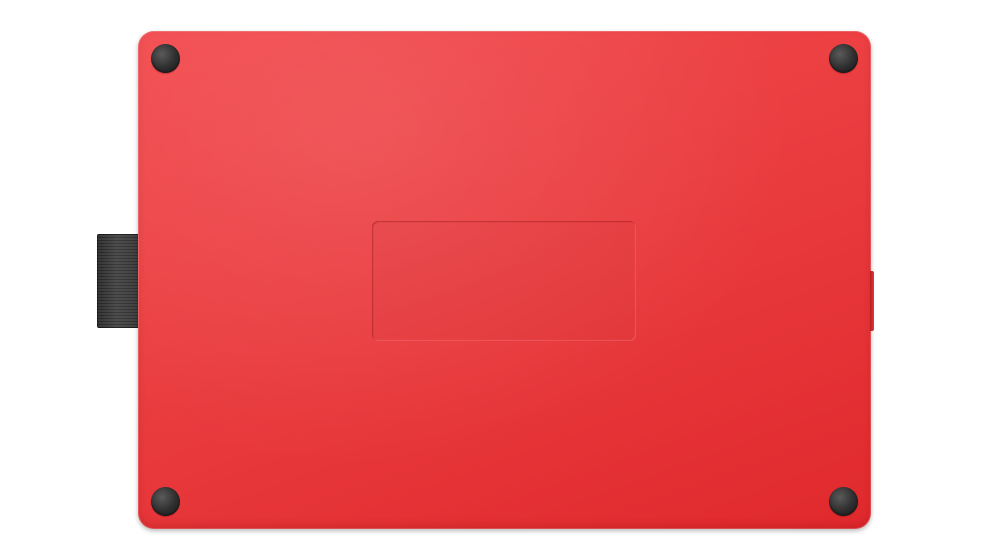 This screenshot has height=557, width=992. What do you see at coordinates (872, 301) in the screenshot?
I see `tablet-side-edge` at bounding box center [872, 301].